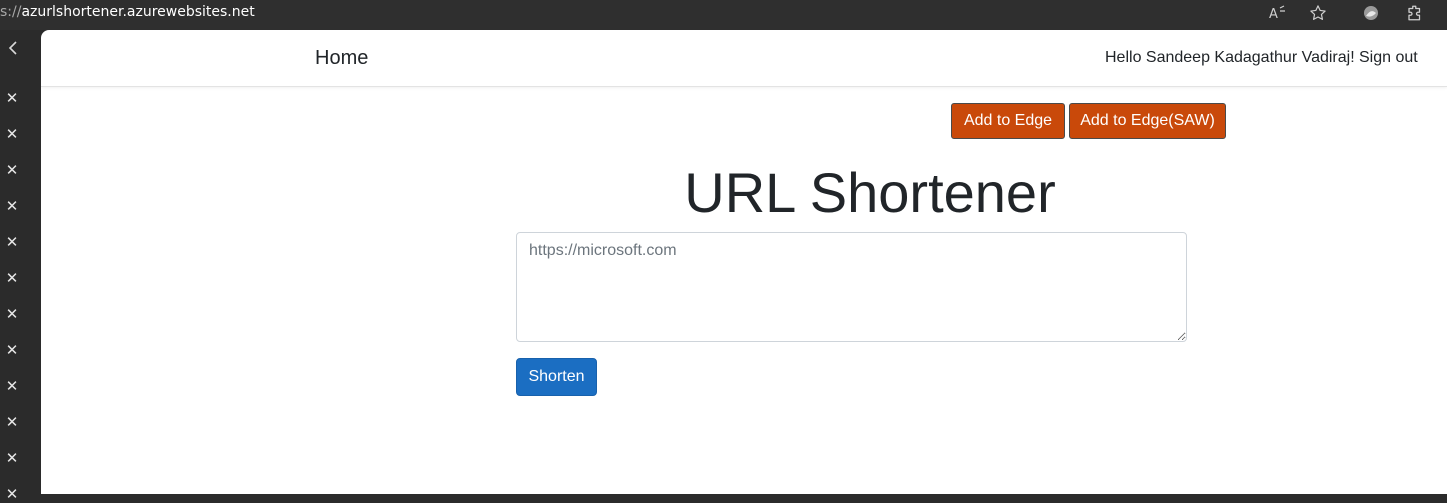 This screenshot has height=503, width=1447. I want to click on add-to-edge-saw-button: Add to Edge(SAW), so click(1147, 121).